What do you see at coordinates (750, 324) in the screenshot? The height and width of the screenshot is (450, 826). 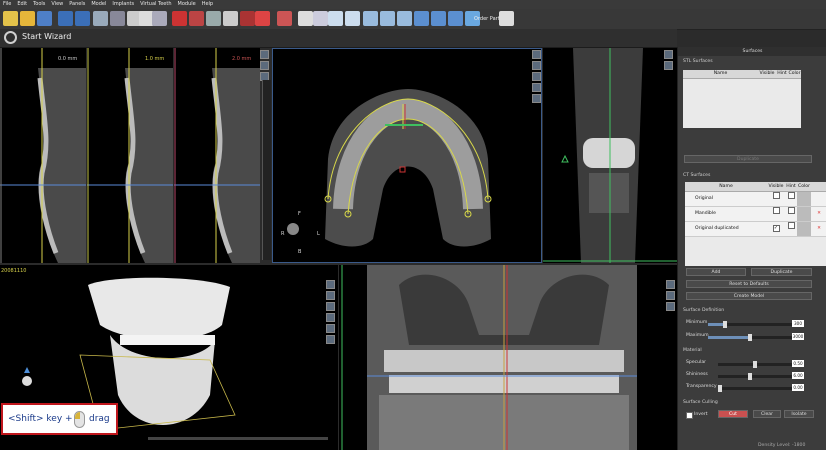 I see `minimum-slider` at bounding box center [750, 324].